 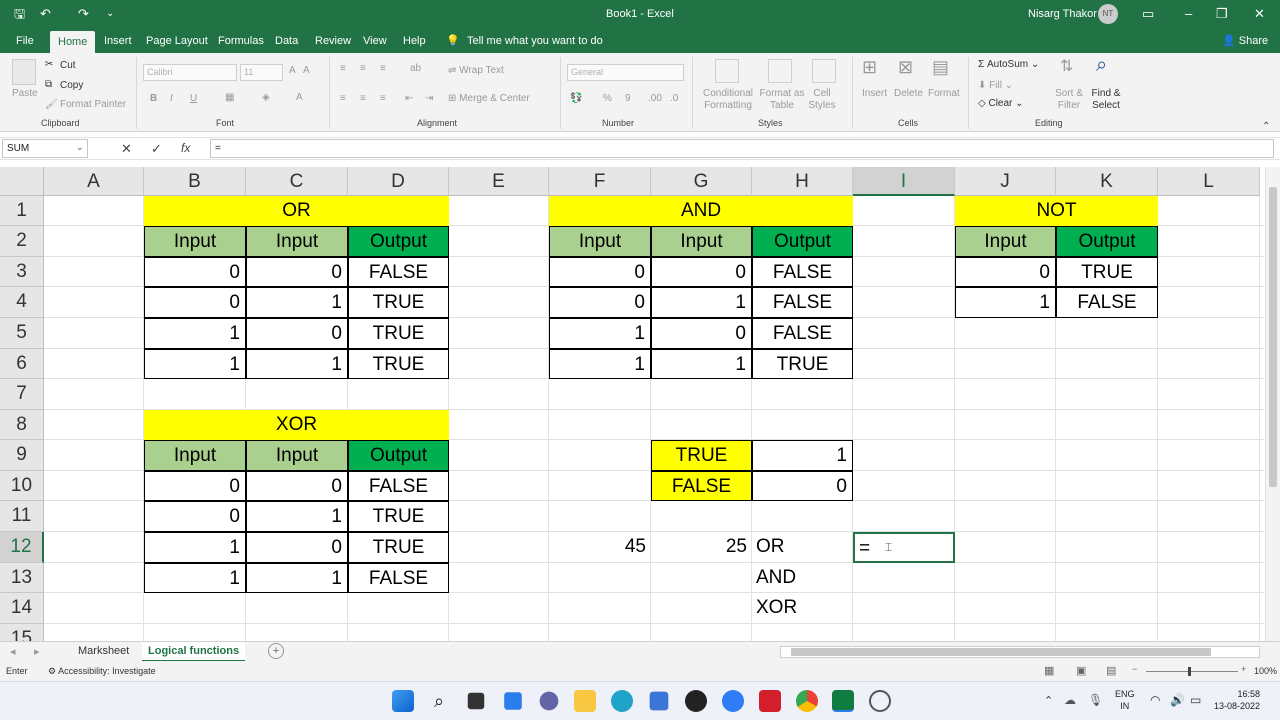 I want to click on zoom-in-icon: +, so click(x=1243, y=669).